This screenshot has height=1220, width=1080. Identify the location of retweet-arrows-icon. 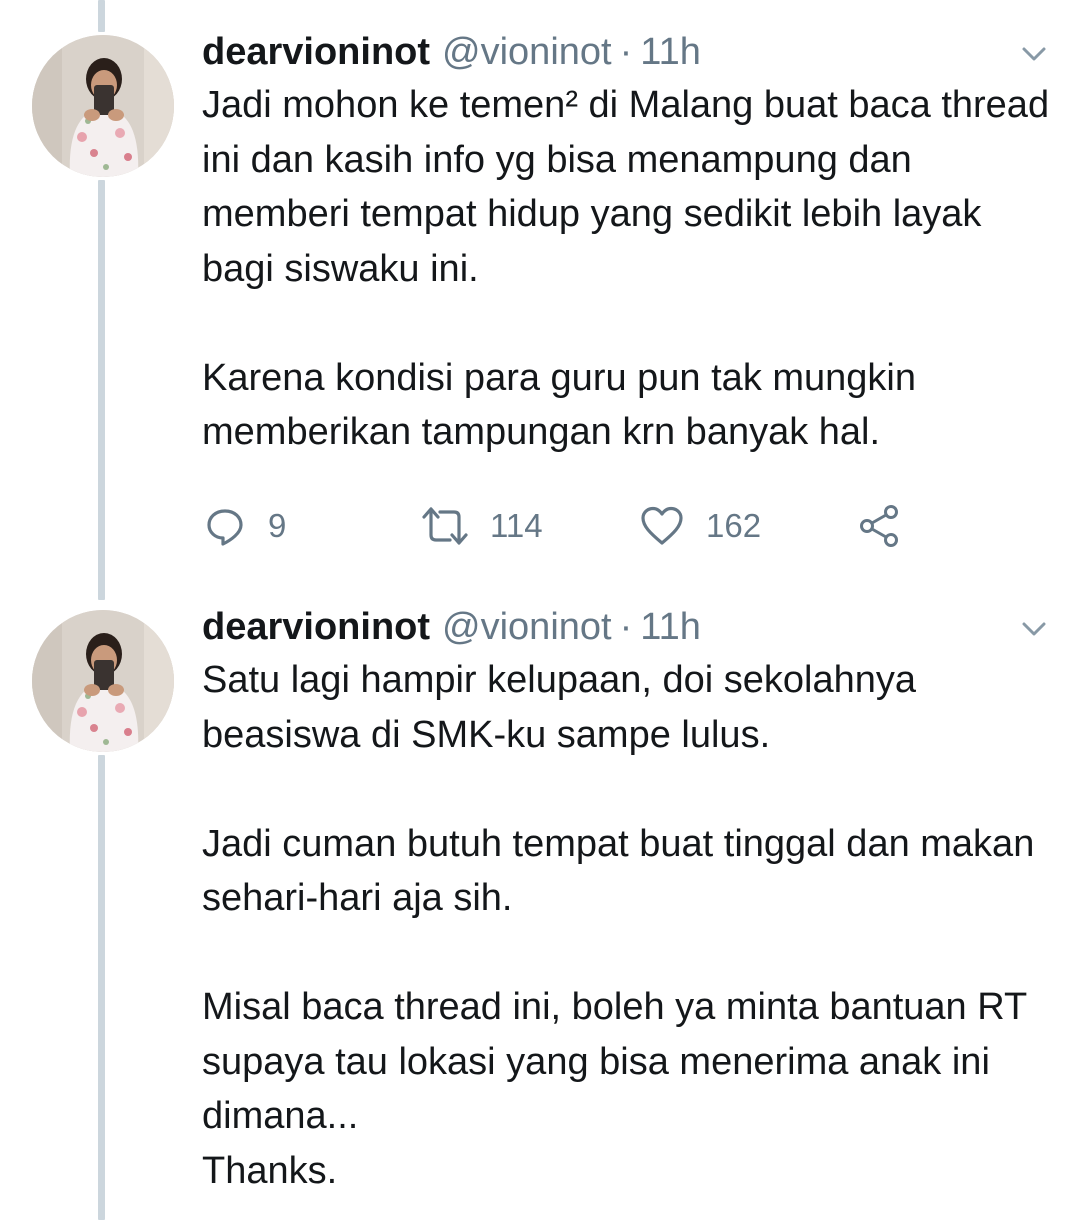
(445, 526).